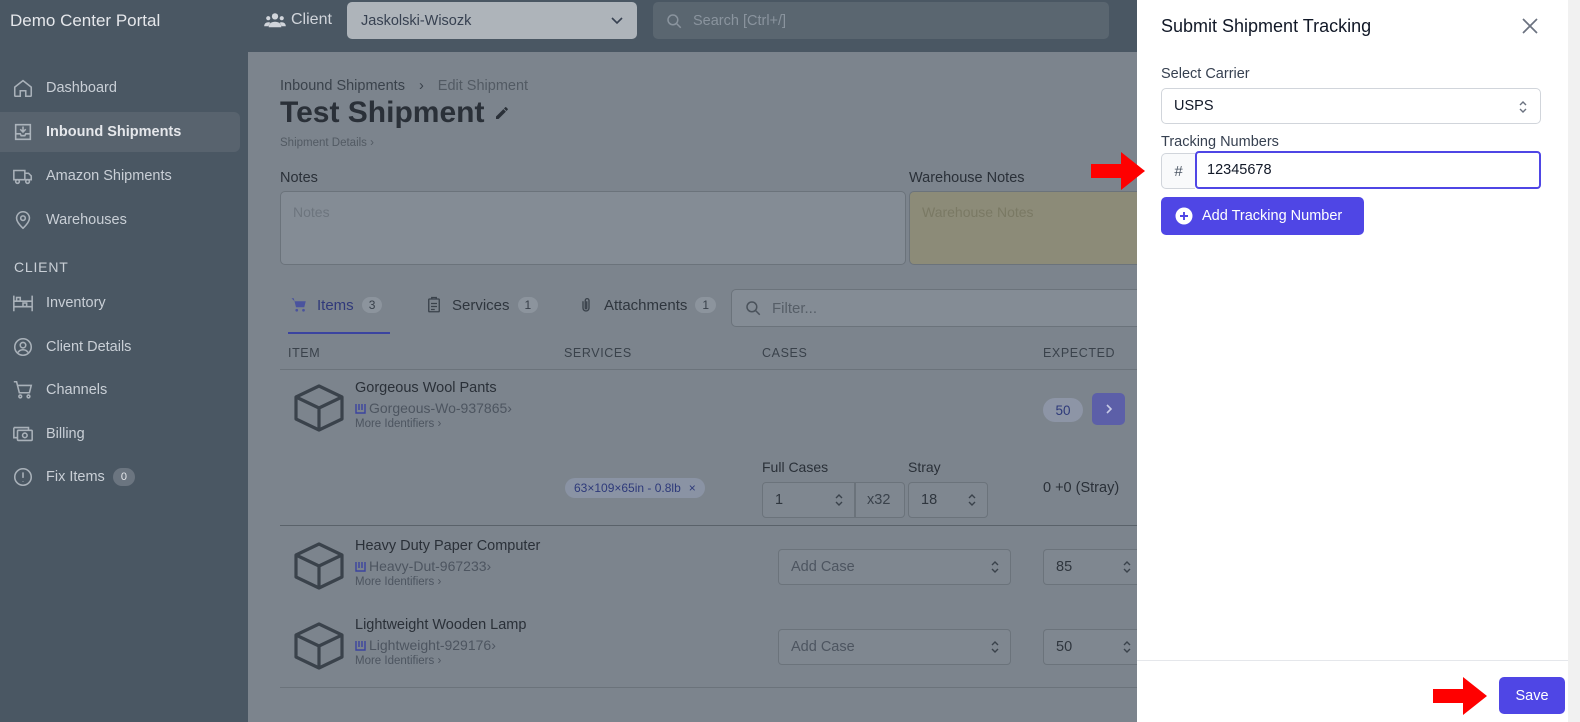  Describe the element at coordinates (114, 132) in the screenshot. I see `sidebar-item-label: Inbound Shipments` at that location.